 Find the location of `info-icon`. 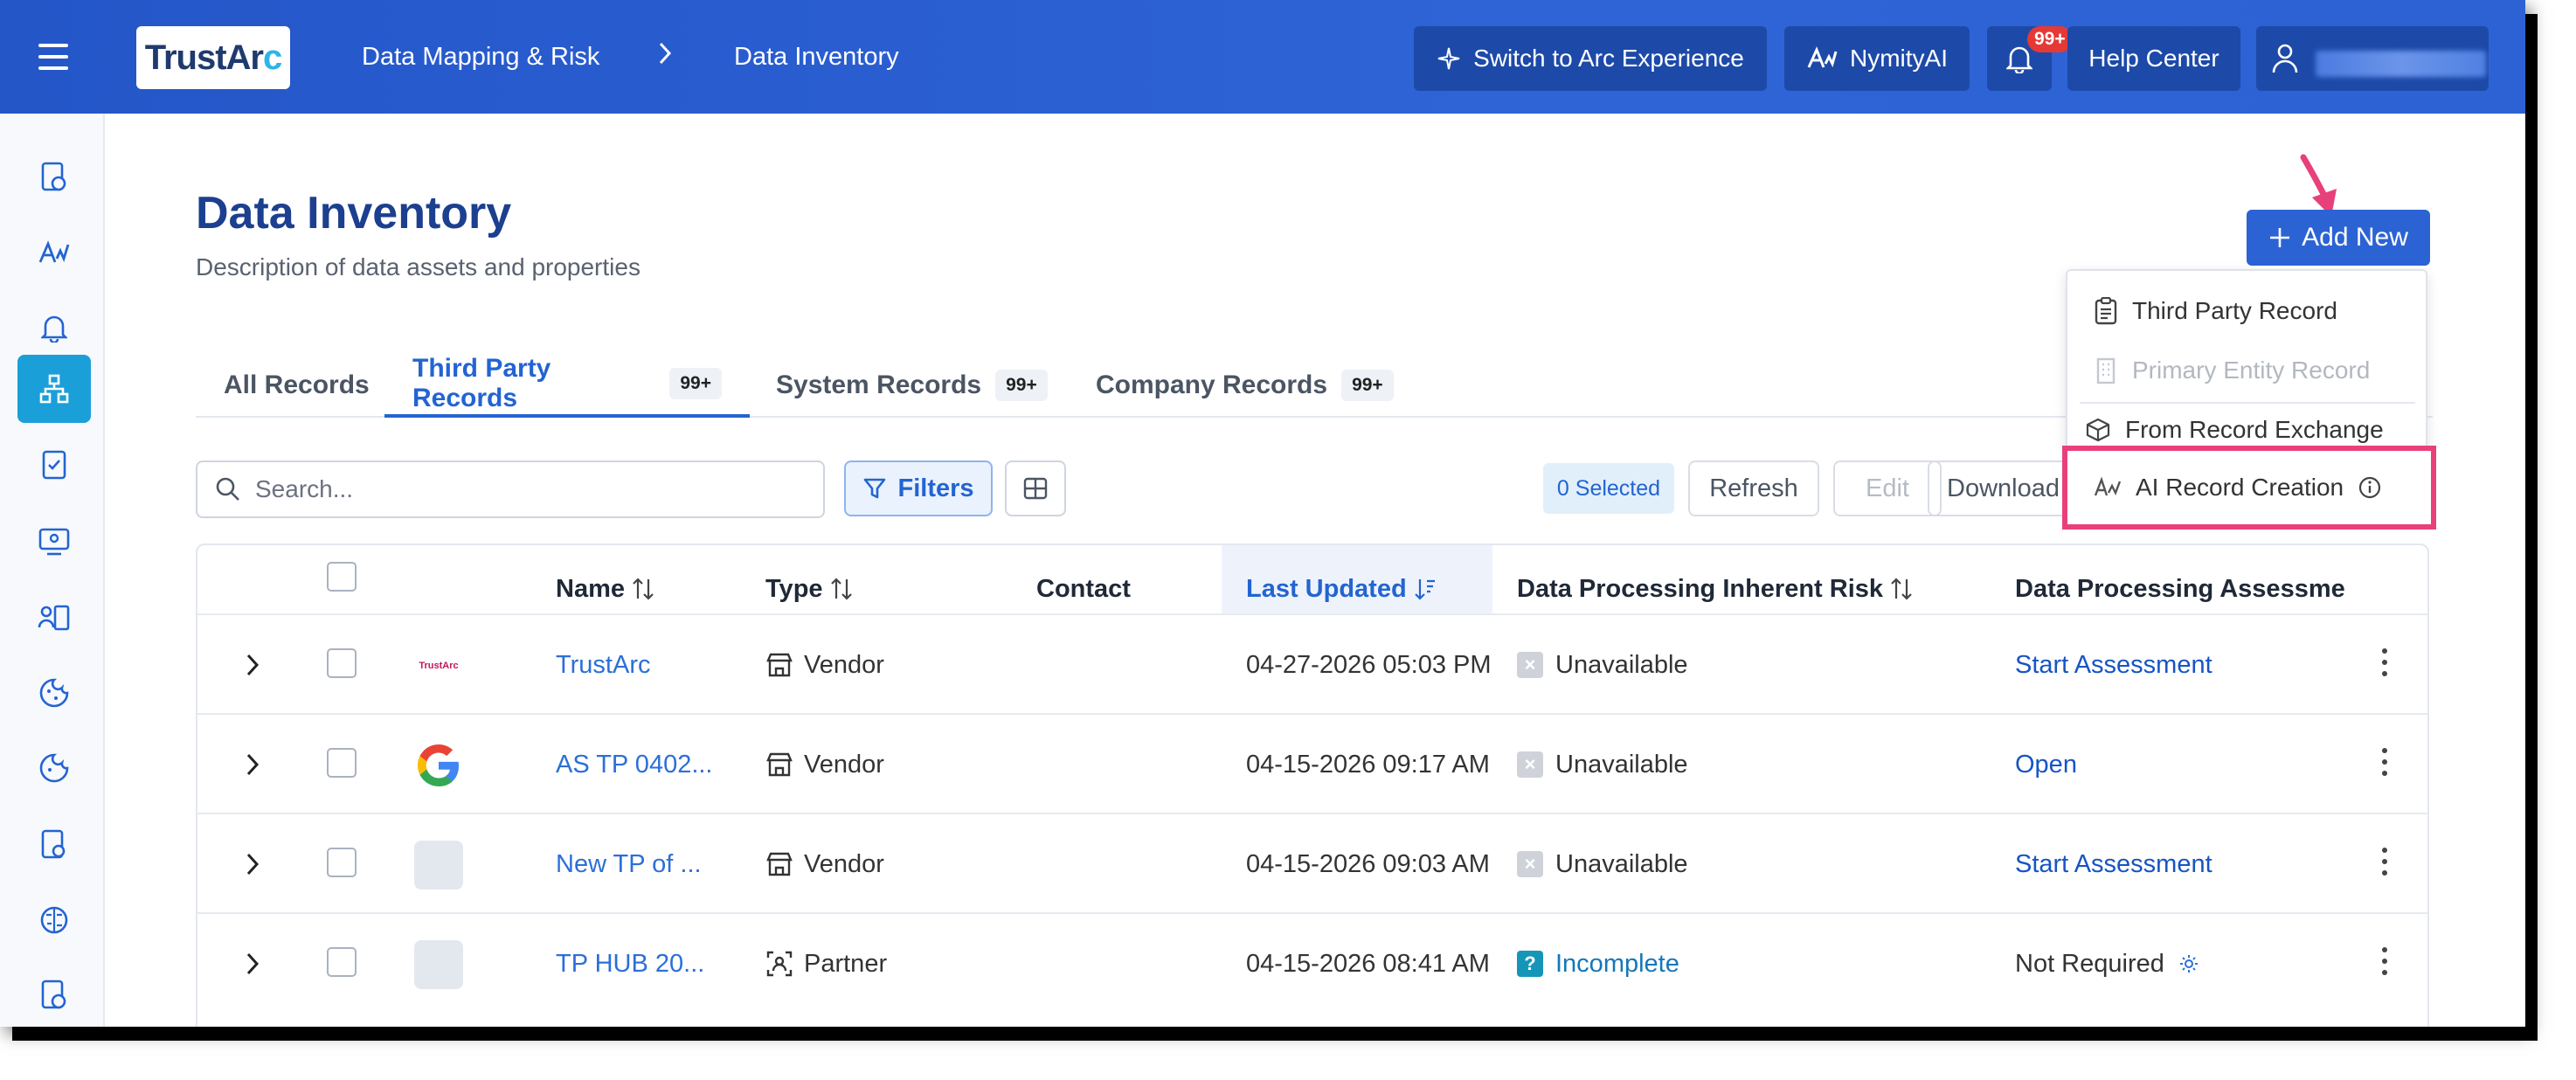

info-icon is located at coordinates (2370, 487).